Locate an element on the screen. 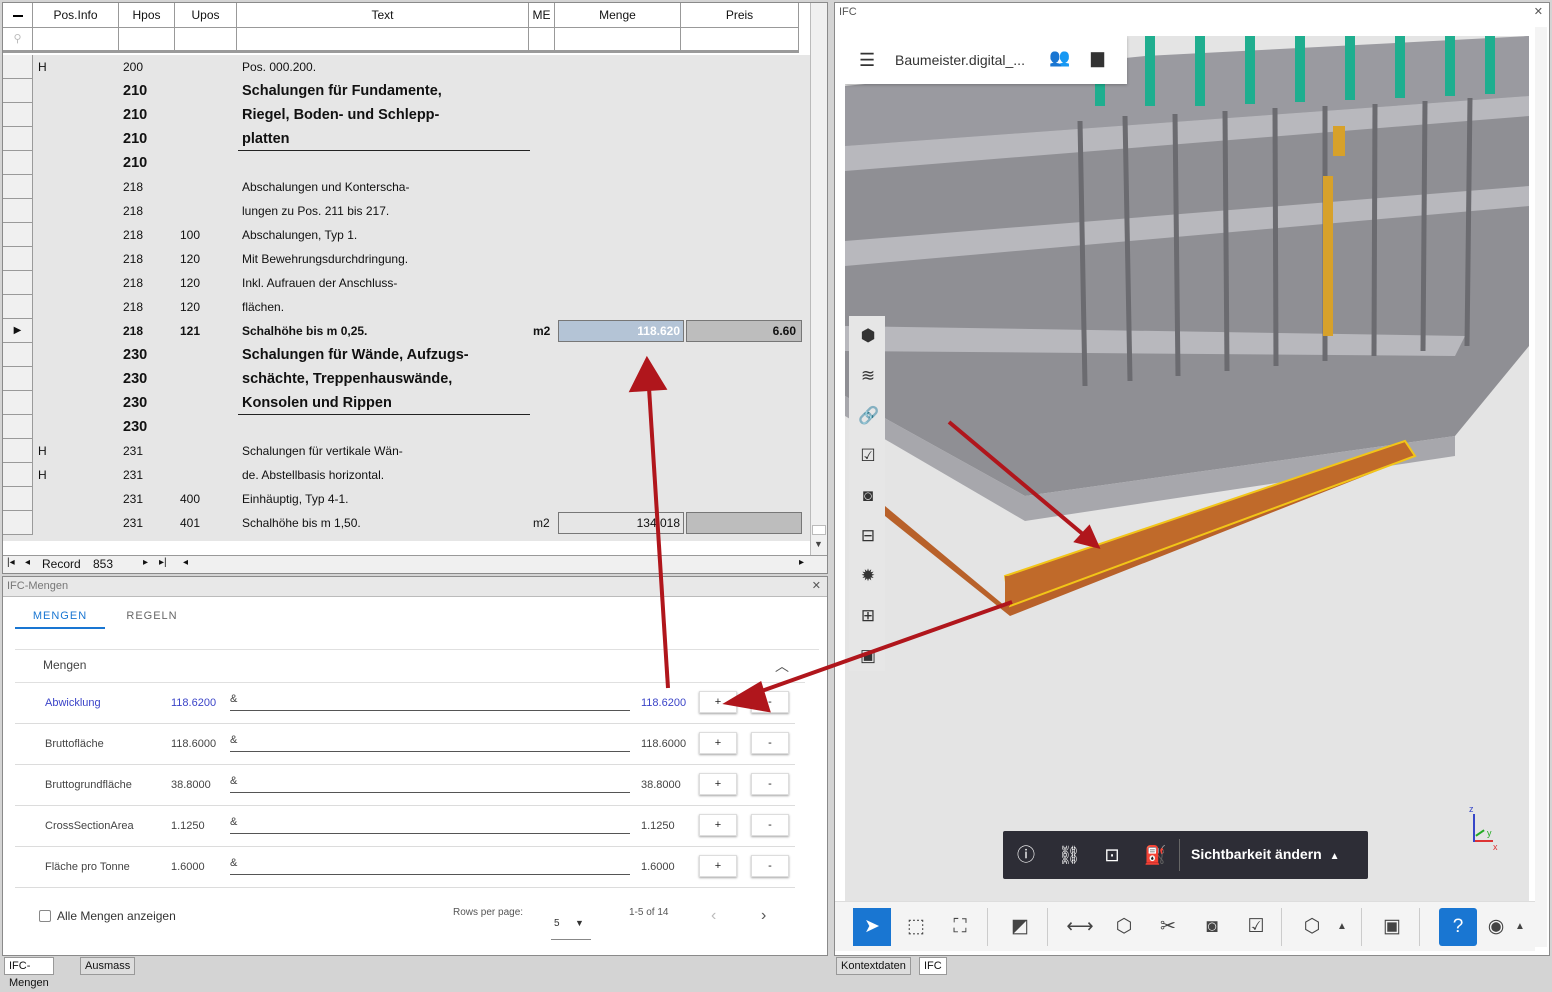  col-header-preis: Preis is located at coordinates (740, 15).